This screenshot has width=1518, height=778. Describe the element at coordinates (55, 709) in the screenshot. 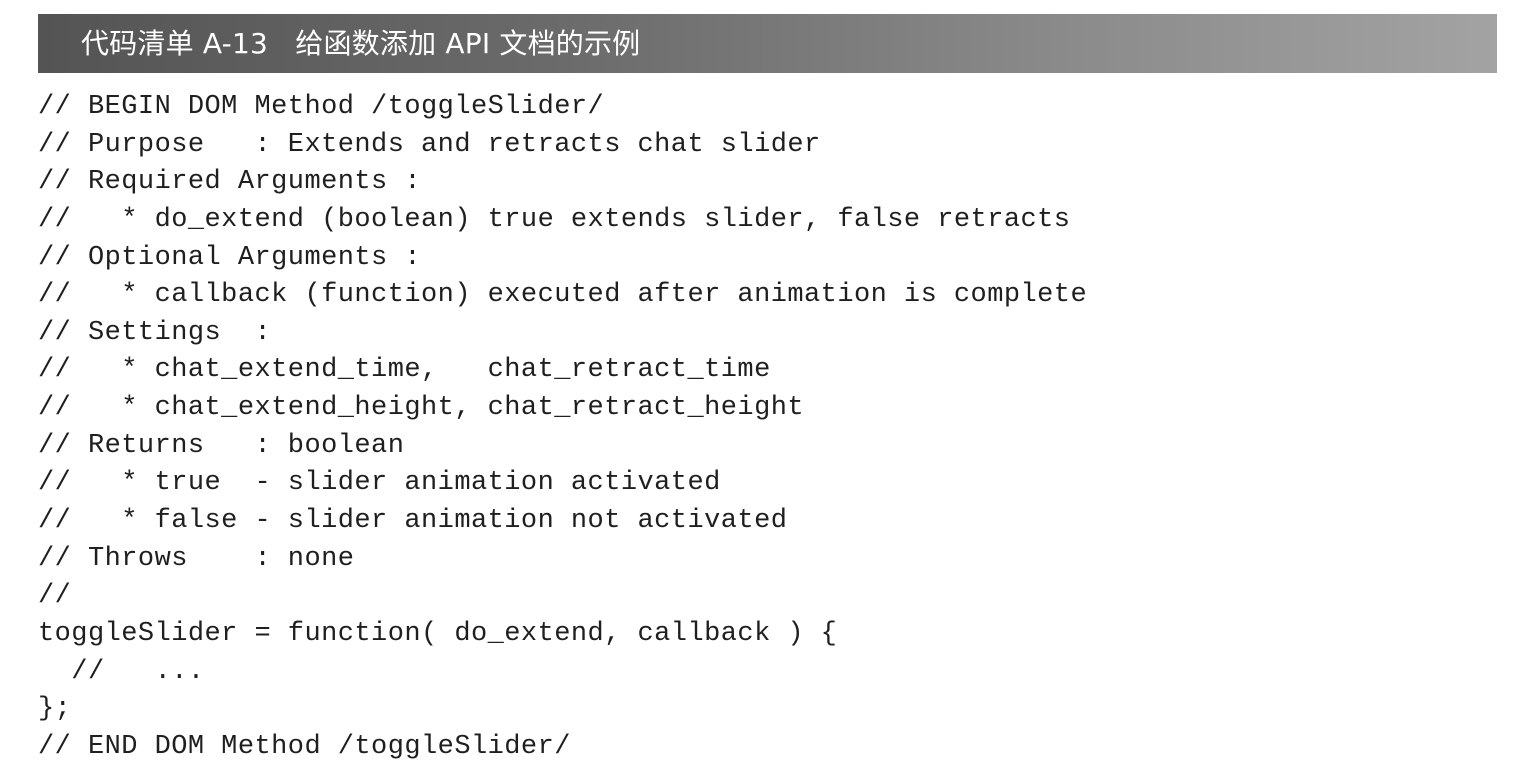

I see `code-line: };` at that location.